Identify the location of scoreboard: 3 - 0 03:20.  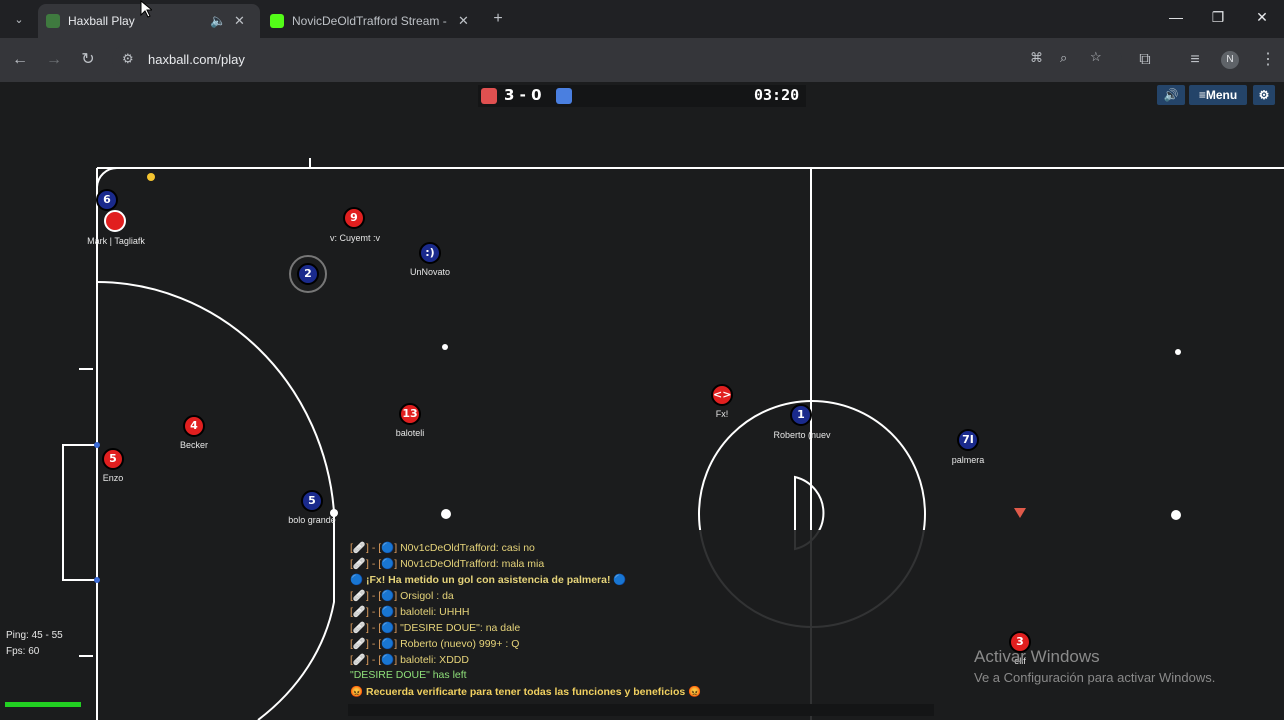
(642, 96).